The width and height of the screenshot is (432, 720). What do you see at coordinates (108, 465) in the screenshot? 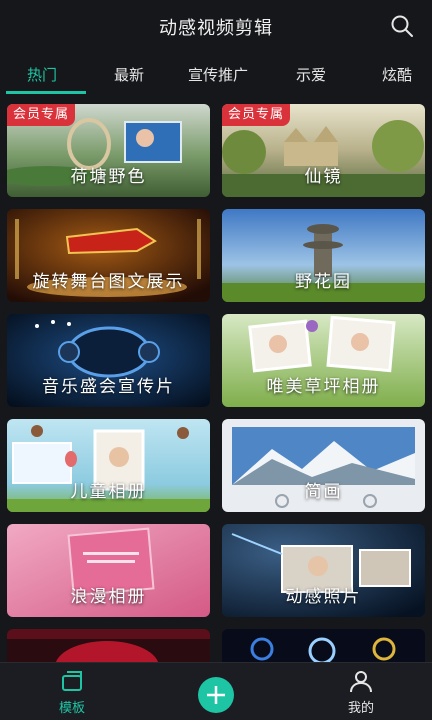
I see `template-card: 儿童相册` at bounding box center [108, 465].